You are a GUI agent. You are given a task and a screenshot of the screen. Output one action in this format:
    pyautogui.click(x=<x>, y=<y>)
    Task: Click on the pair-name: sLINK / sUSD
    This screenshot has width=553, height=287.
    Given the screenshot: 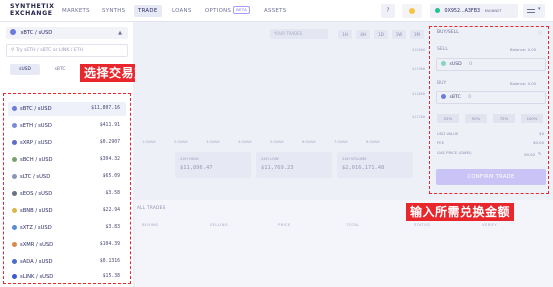 What is the action you would take?
    pyautogui.click(x=37, y=277)
    